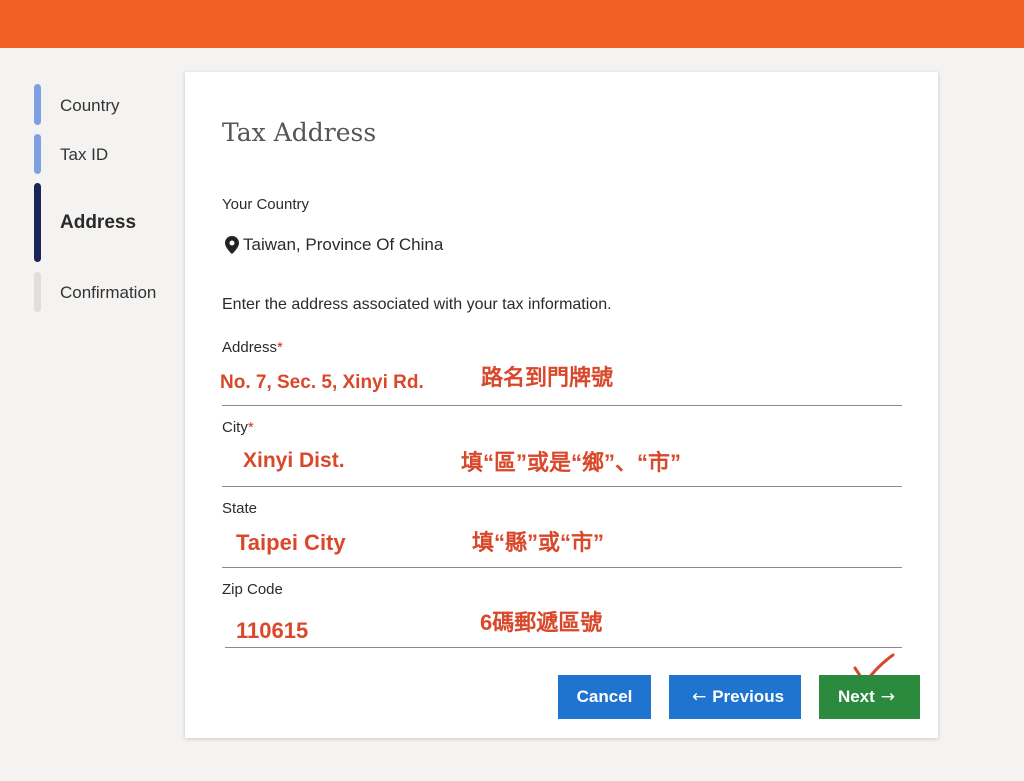  What do you see at coordinates (571, 462) in the screenshot?
I see `city-annotation: 填“區”或是“鄉”、“市”` at bounding box center [571, 462].